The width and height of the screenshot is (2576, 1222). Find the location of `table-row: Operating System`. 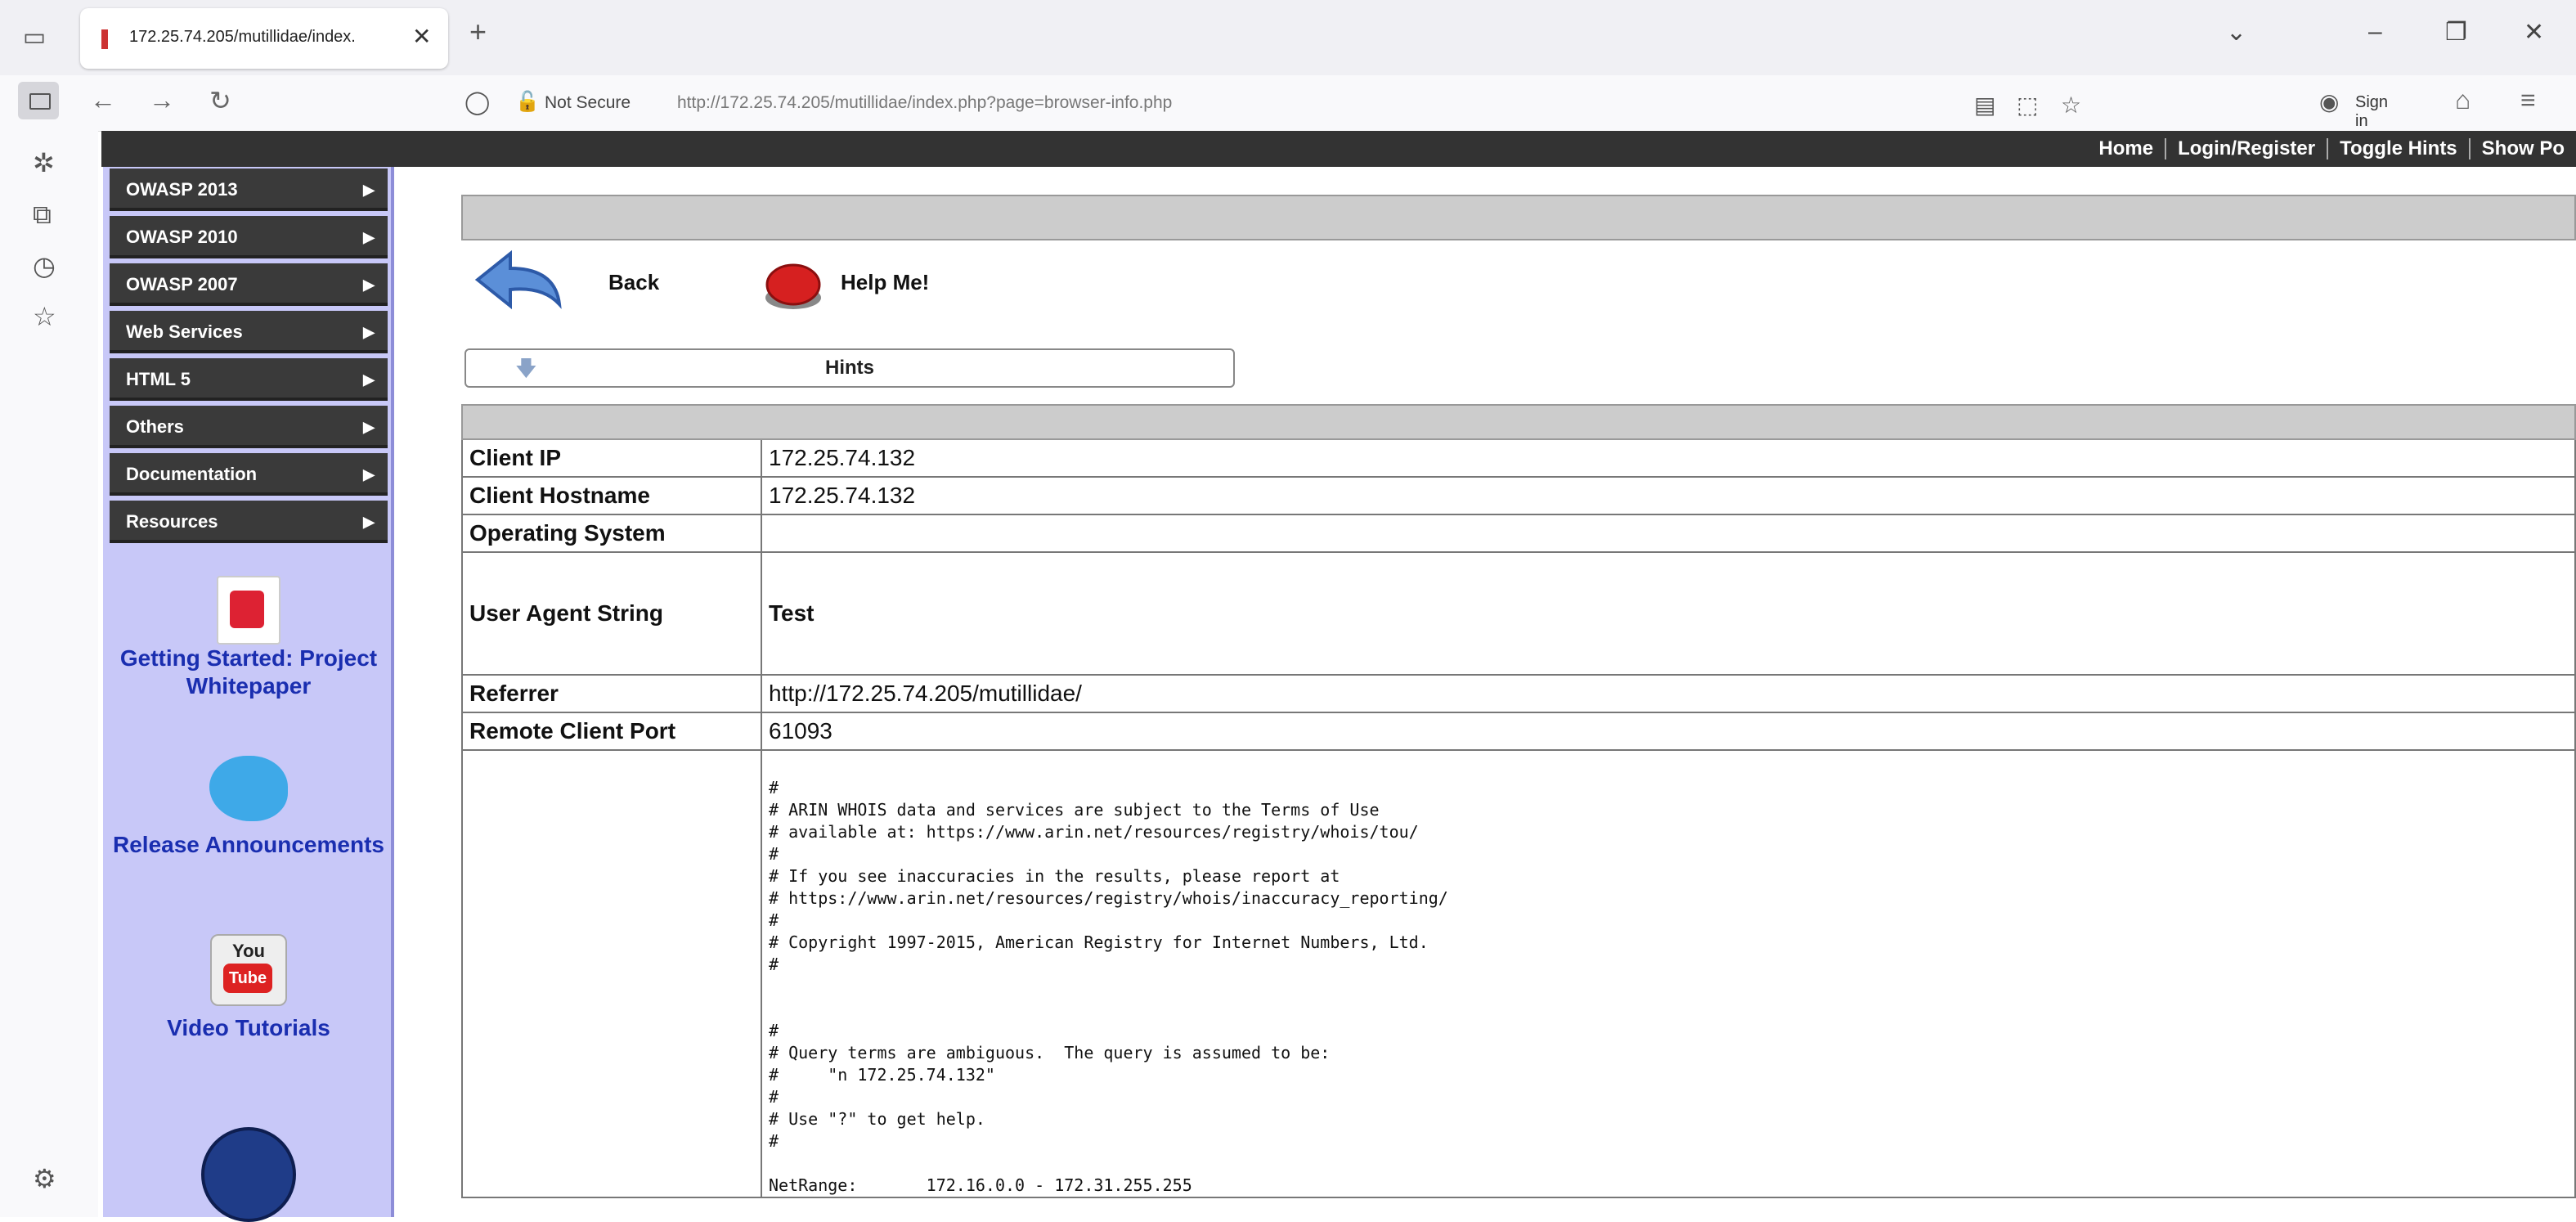

table-row: Operating System is located at coordinates (1518, 533).